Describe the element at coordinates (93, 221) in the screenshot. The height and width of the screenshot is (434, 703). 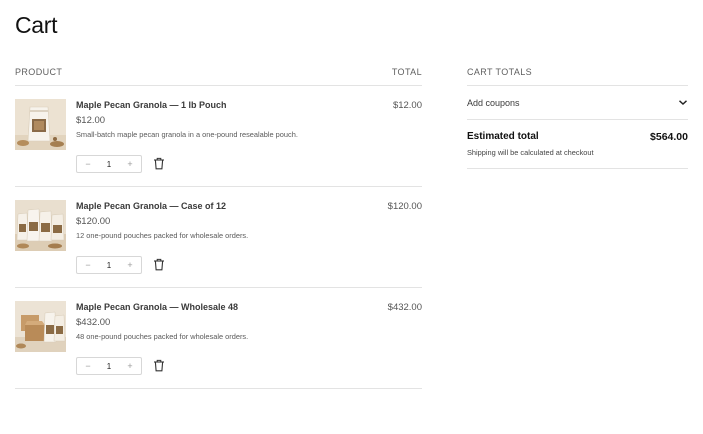
I see `item-price: $120.00` at that location.